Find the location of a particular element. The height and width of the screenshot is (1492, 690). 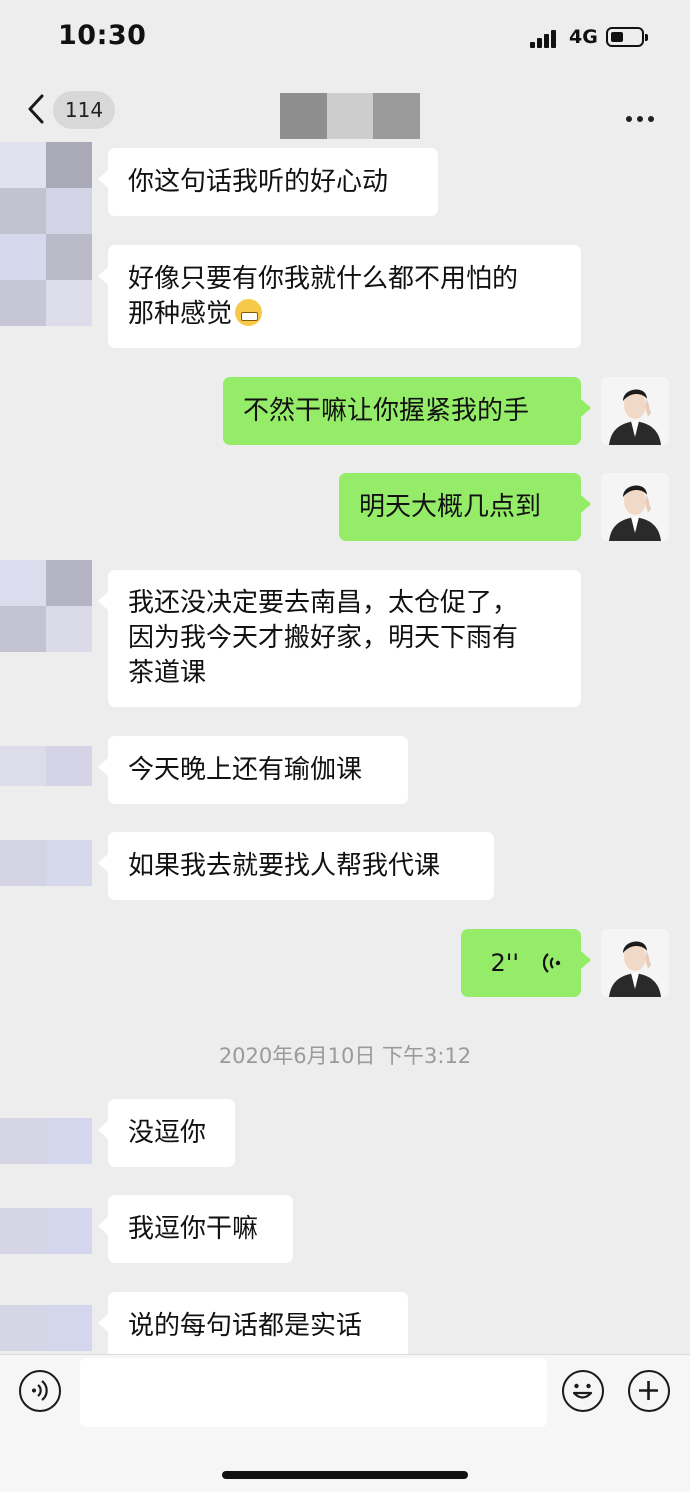

message-bubble: 不然干嘛让你握紧我的手 is located at coordinates (407, 411).